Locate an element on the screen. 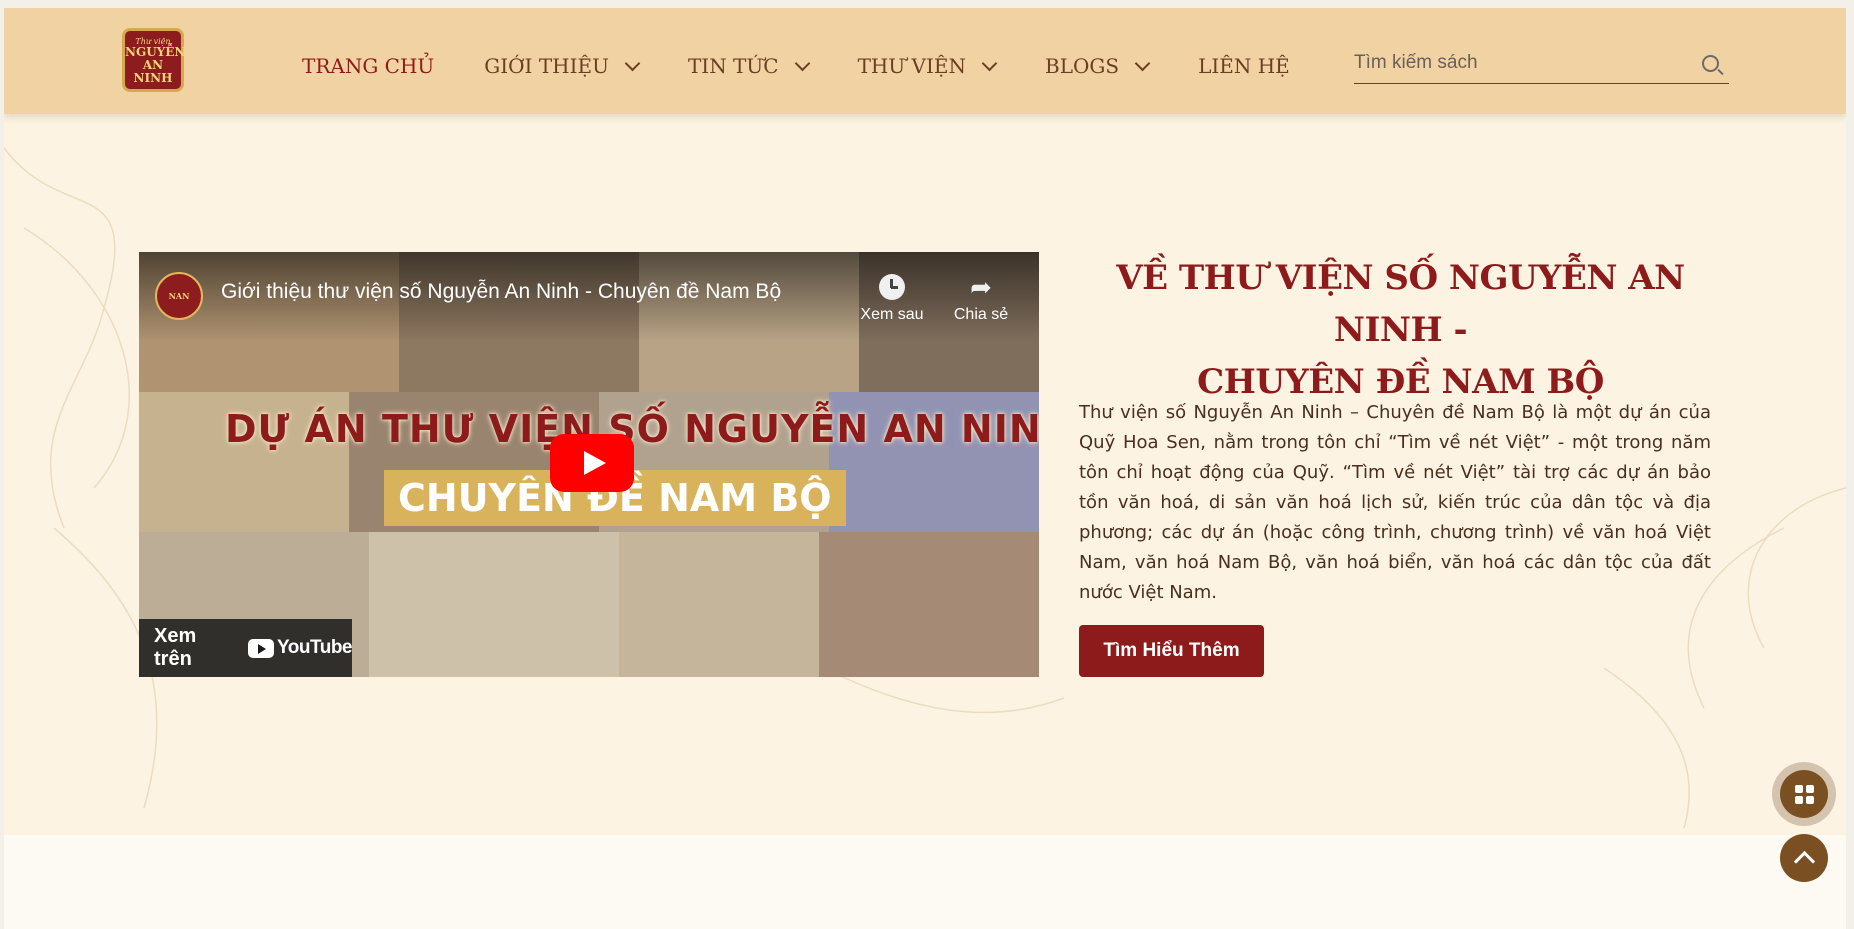 The height and width of the screenshot is (929, 1854). search-box is located at coordinates (1541, 64).